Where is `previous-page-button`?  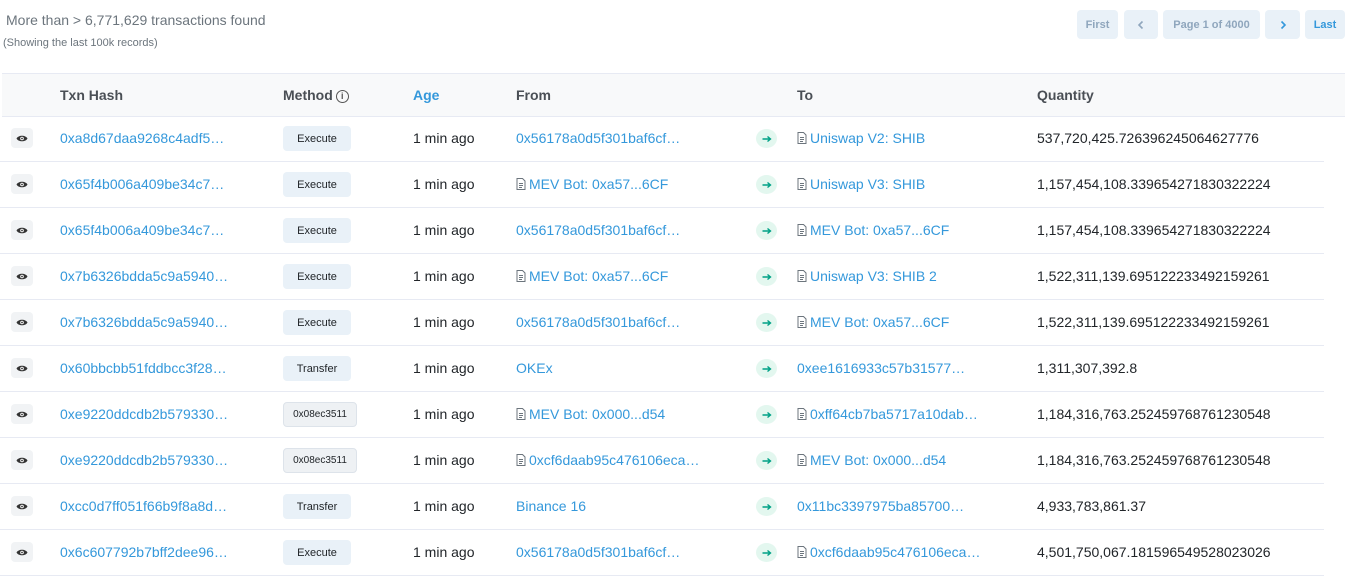
previous-page-button is located at coordinates (1141, 24).